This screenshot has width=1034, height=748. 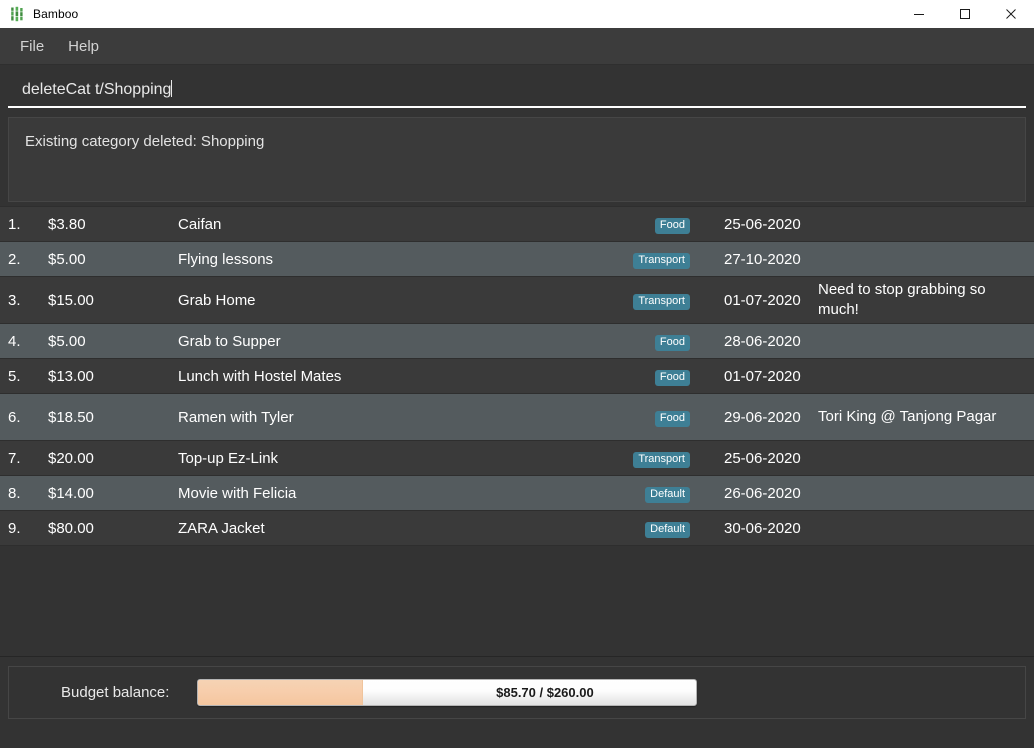 What do you see at coordinates (71, 528) in the screenshot?
I see `expense-amount: $80.00` at bounding box center [71, 528].